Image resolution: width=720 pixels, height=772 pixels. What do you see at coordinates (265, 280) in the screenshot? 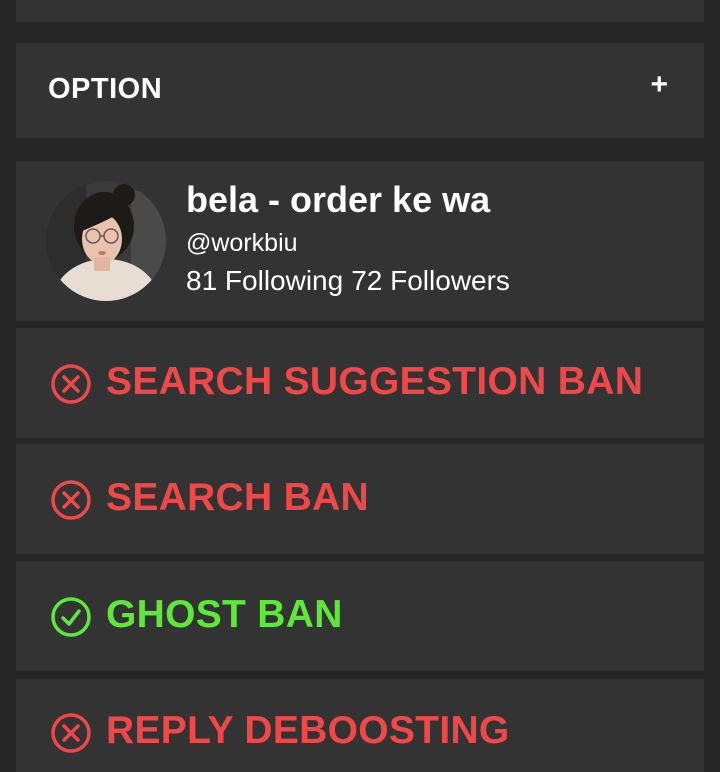
I see `following-count: 81 Following` at bounding box center [265, 280].